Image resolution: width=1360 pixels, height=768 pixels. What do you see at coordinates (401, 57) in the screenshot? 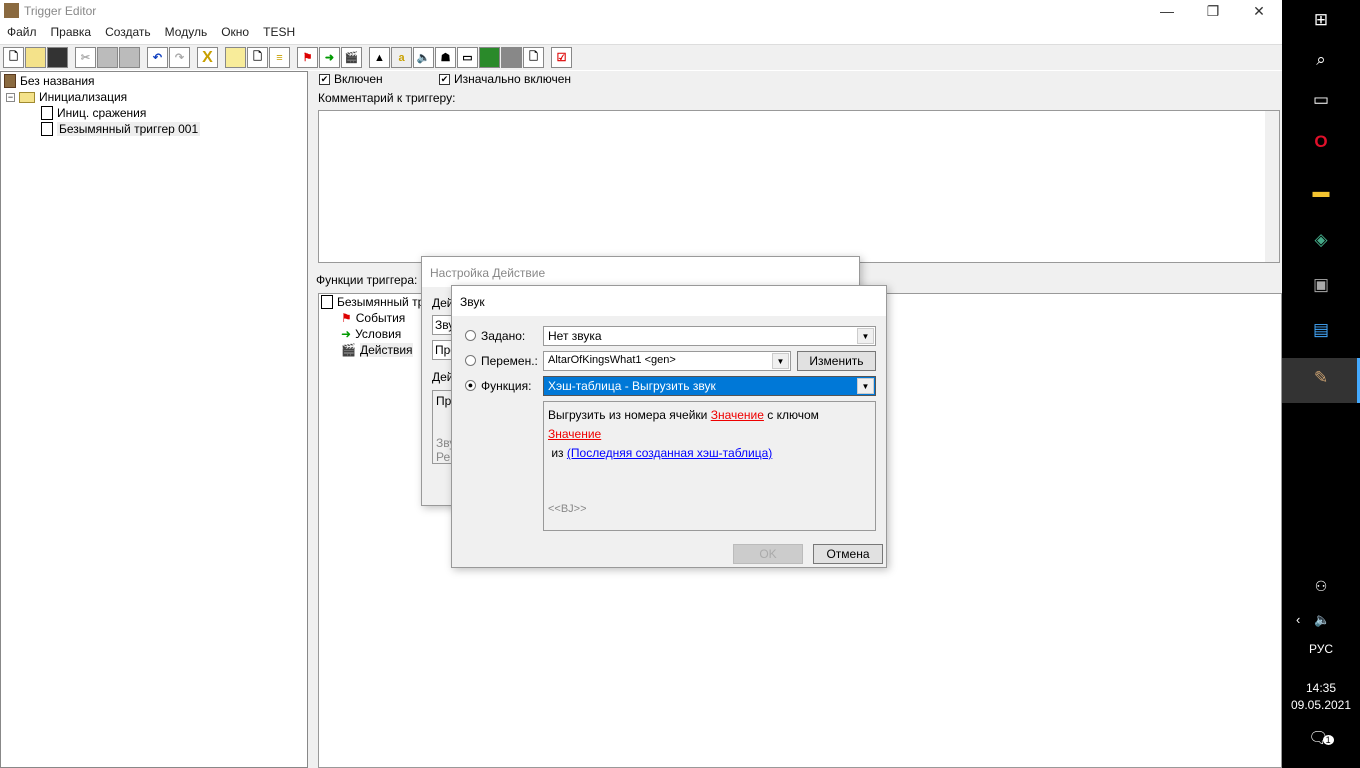
I see `object-text-icon: a` at bounding box center [401, 57].